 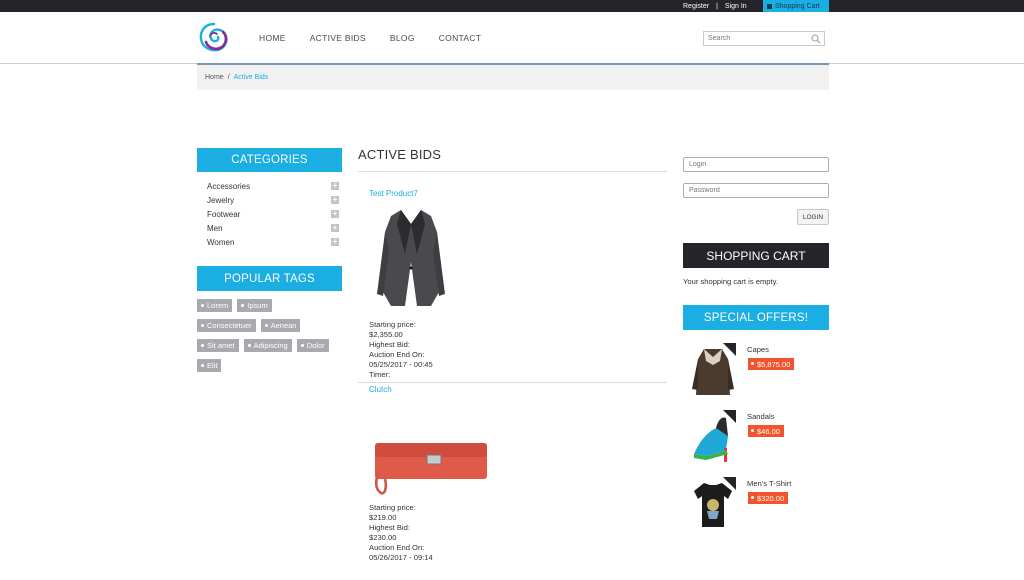 I want to click on shopping-cart-tab: Shopping Cart, so click(x=796, y=6).